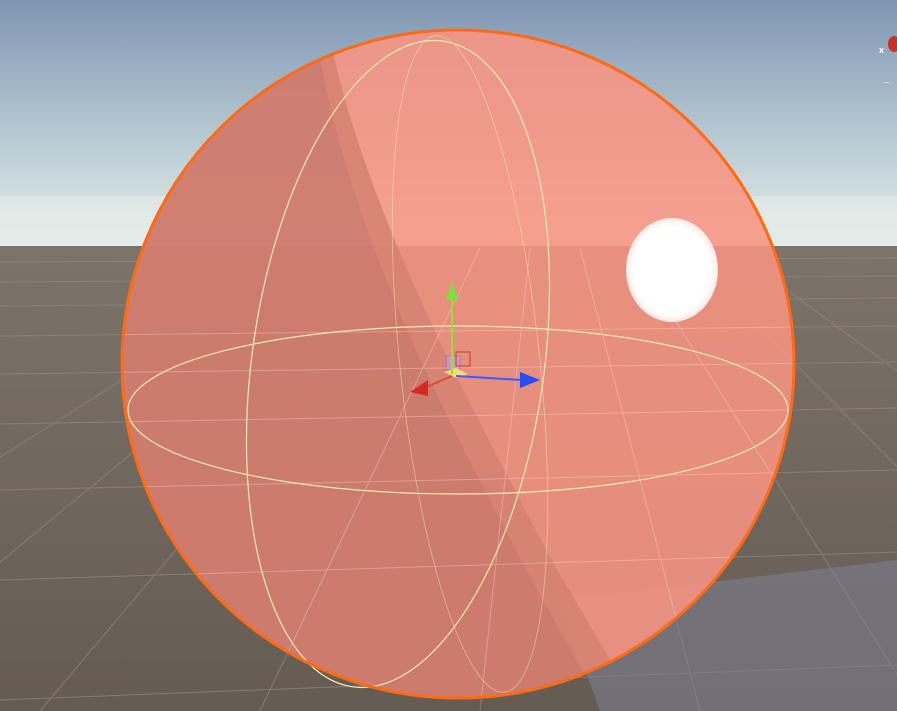 This screenshot has height=711, width=897. Describe the element at coordinates (888, 60) in the screenshot. I see `scene-orientation-gizmo: x` at that location.